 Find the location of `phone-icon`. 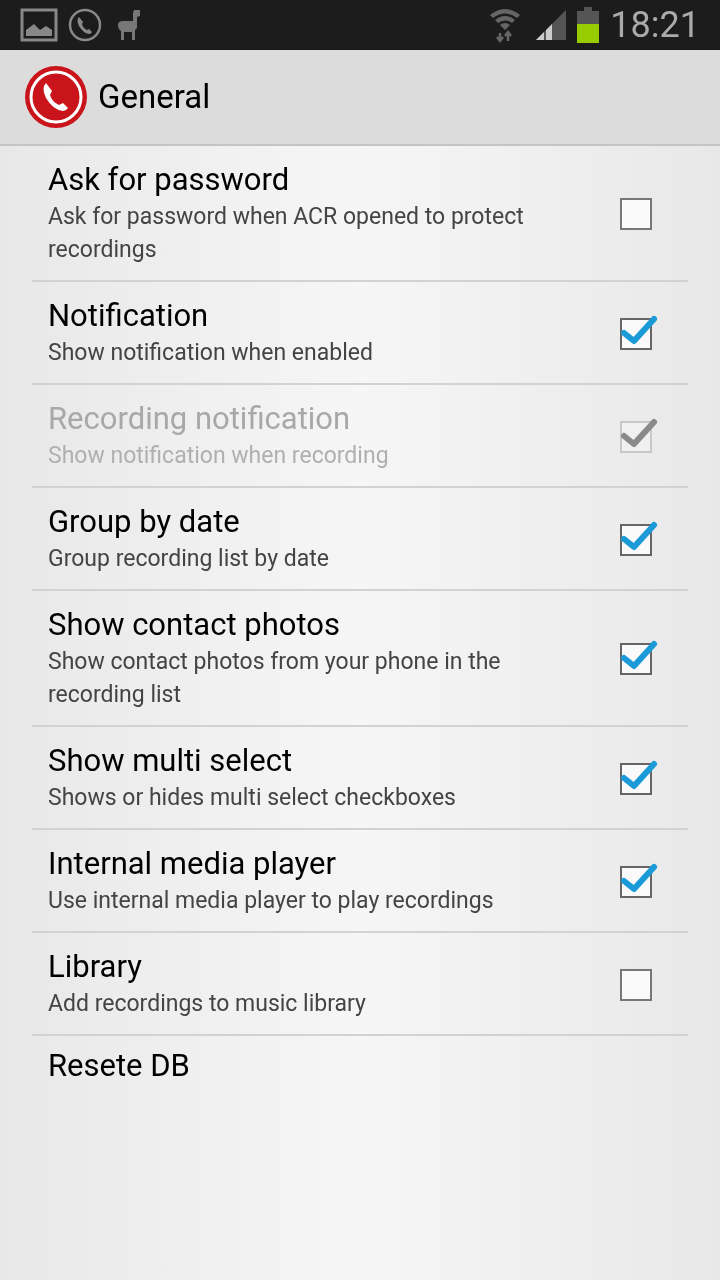

phone-icon is located at coordinates (85, 25).